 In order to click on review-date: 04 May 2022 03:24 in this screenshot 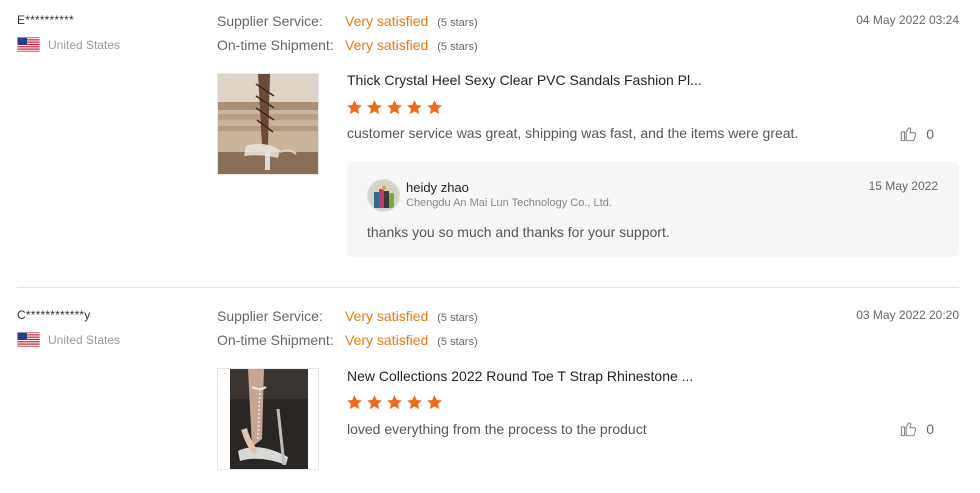, I will do `click(907, 20)`.